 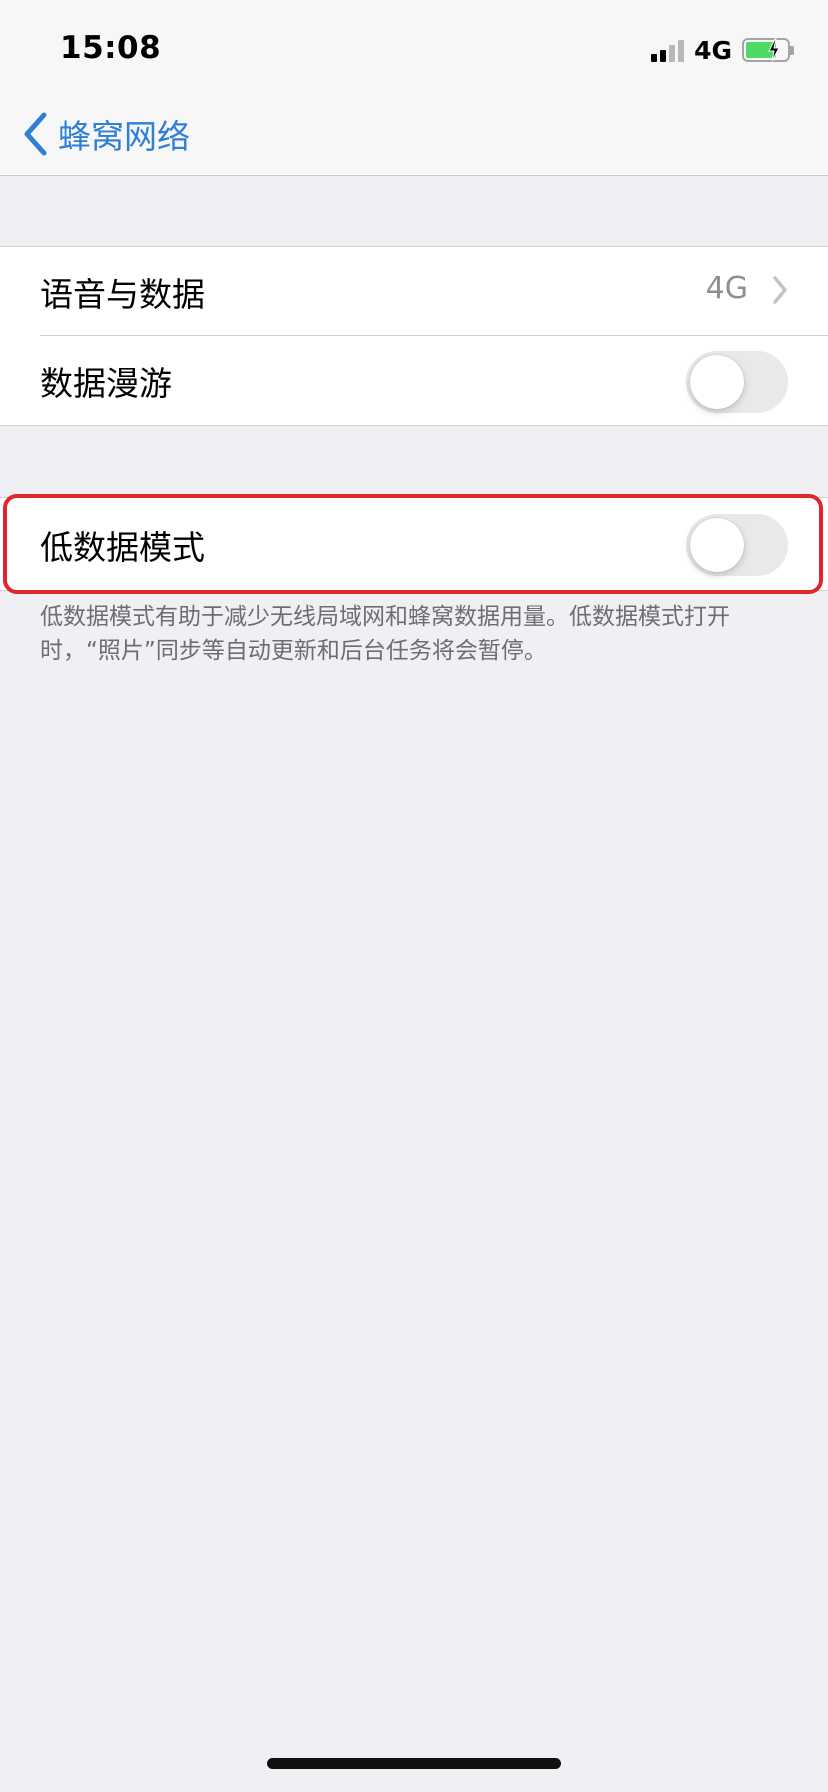 What do you see at coordinates (668, 50) in the screenshot?
I see `cellular-signal-icon` at bounding box center [668, 50].